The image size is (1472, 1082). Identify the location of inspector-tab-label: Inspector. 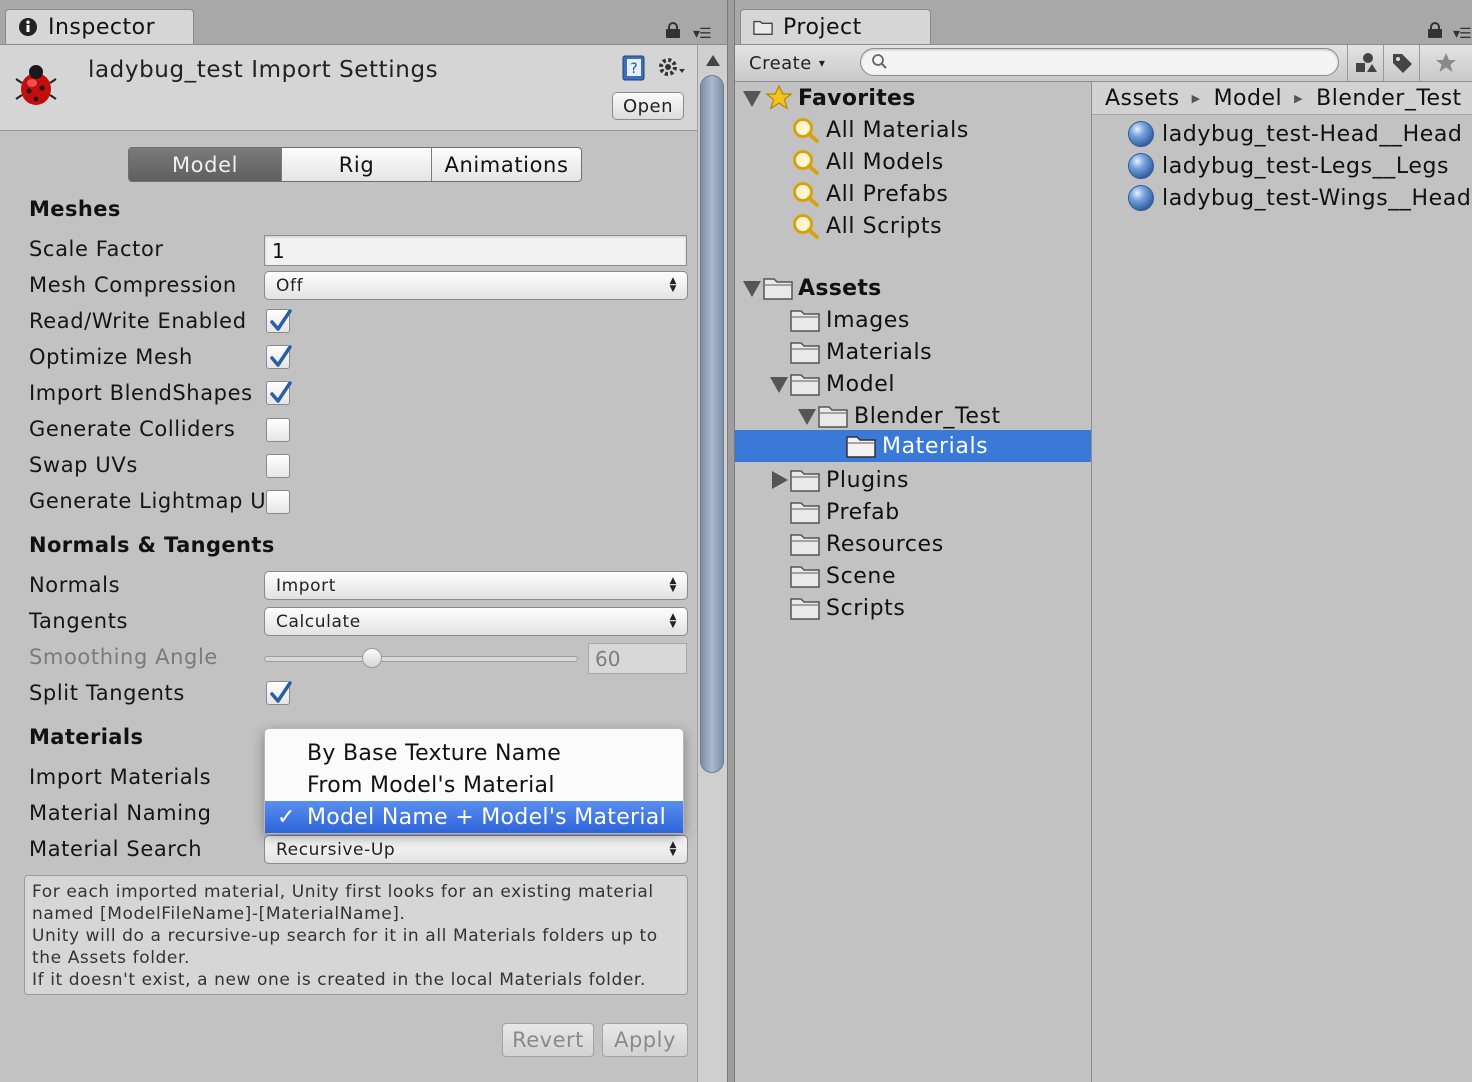
(102, 27).